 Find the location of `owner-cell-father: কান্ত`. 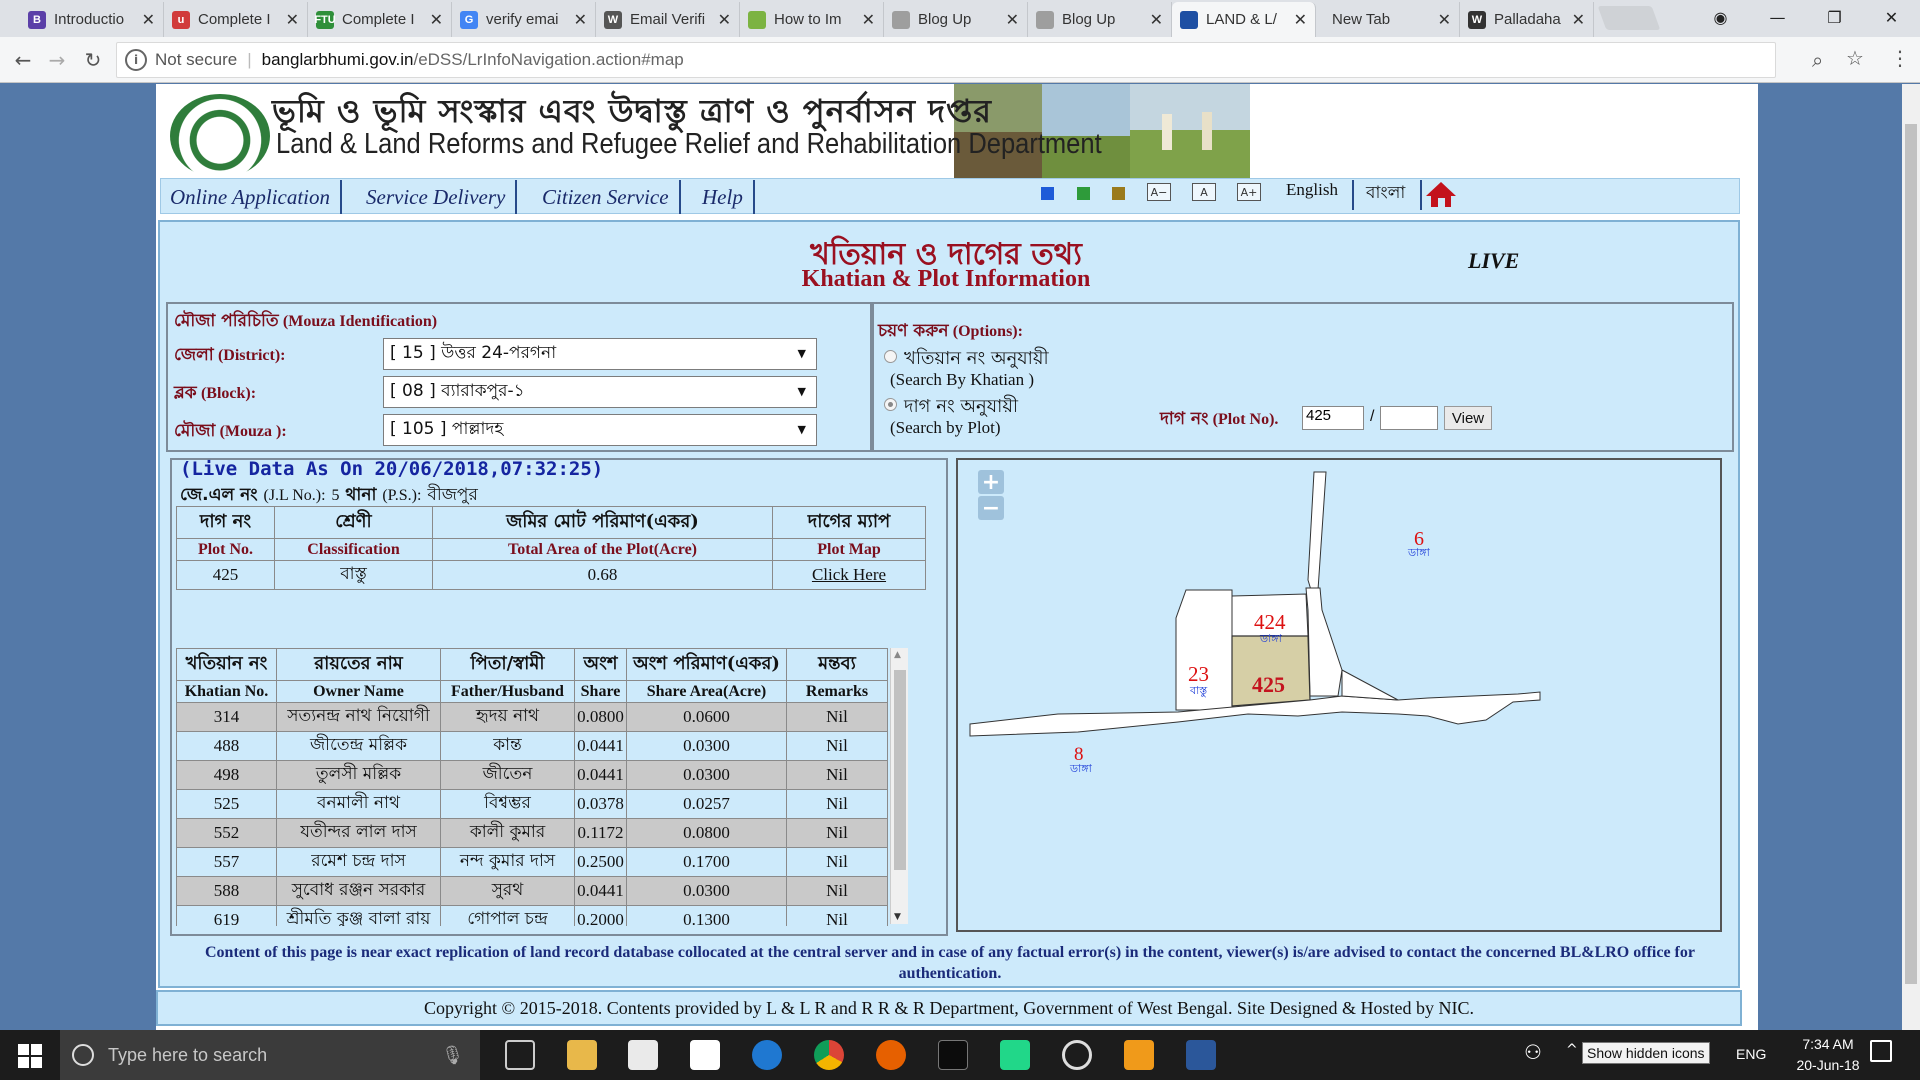

owner-cell-father: কান্ত is located at coordinates (507, 746).